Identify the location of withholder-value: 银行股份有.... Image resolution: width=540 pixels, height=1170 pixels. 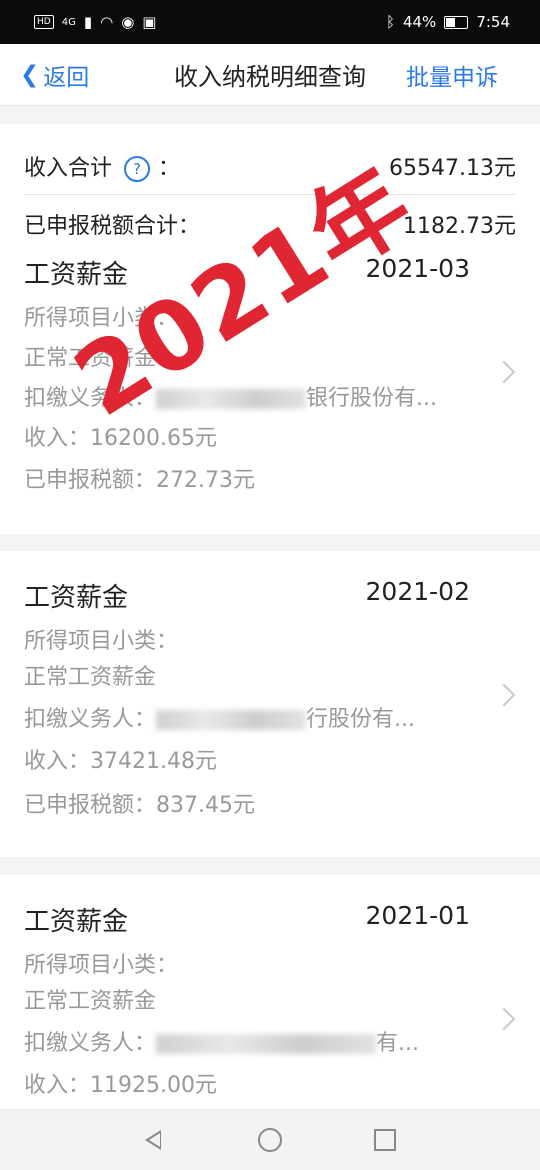
(371, 398).